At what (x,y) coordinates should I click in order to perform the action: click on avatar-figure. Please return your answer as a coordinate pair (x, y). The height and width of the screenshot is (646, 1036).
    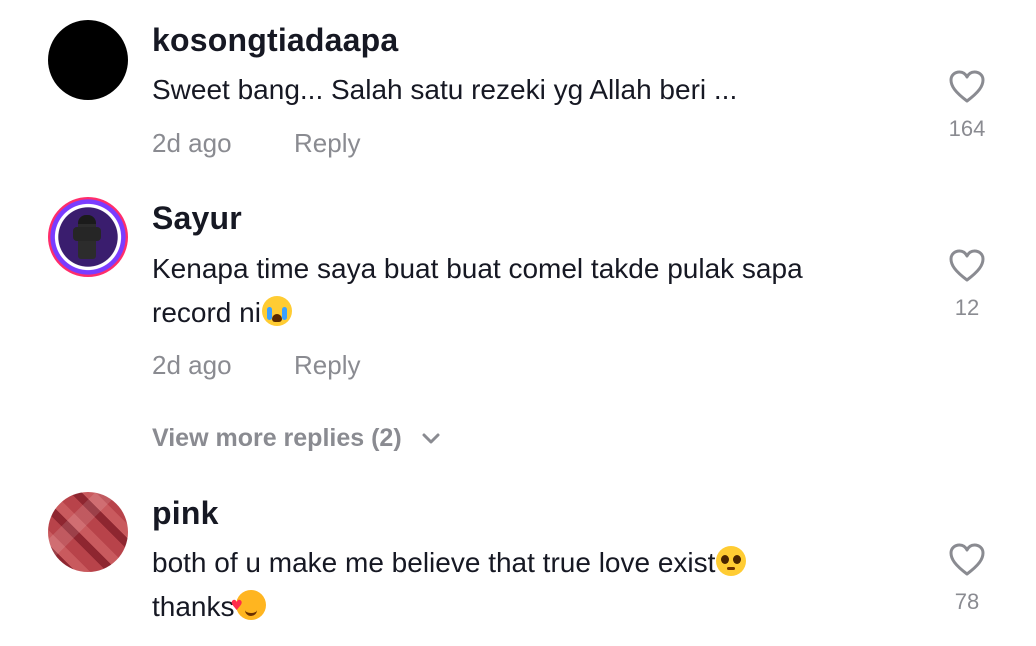
    Looking at the image, I should click on (87, 237).